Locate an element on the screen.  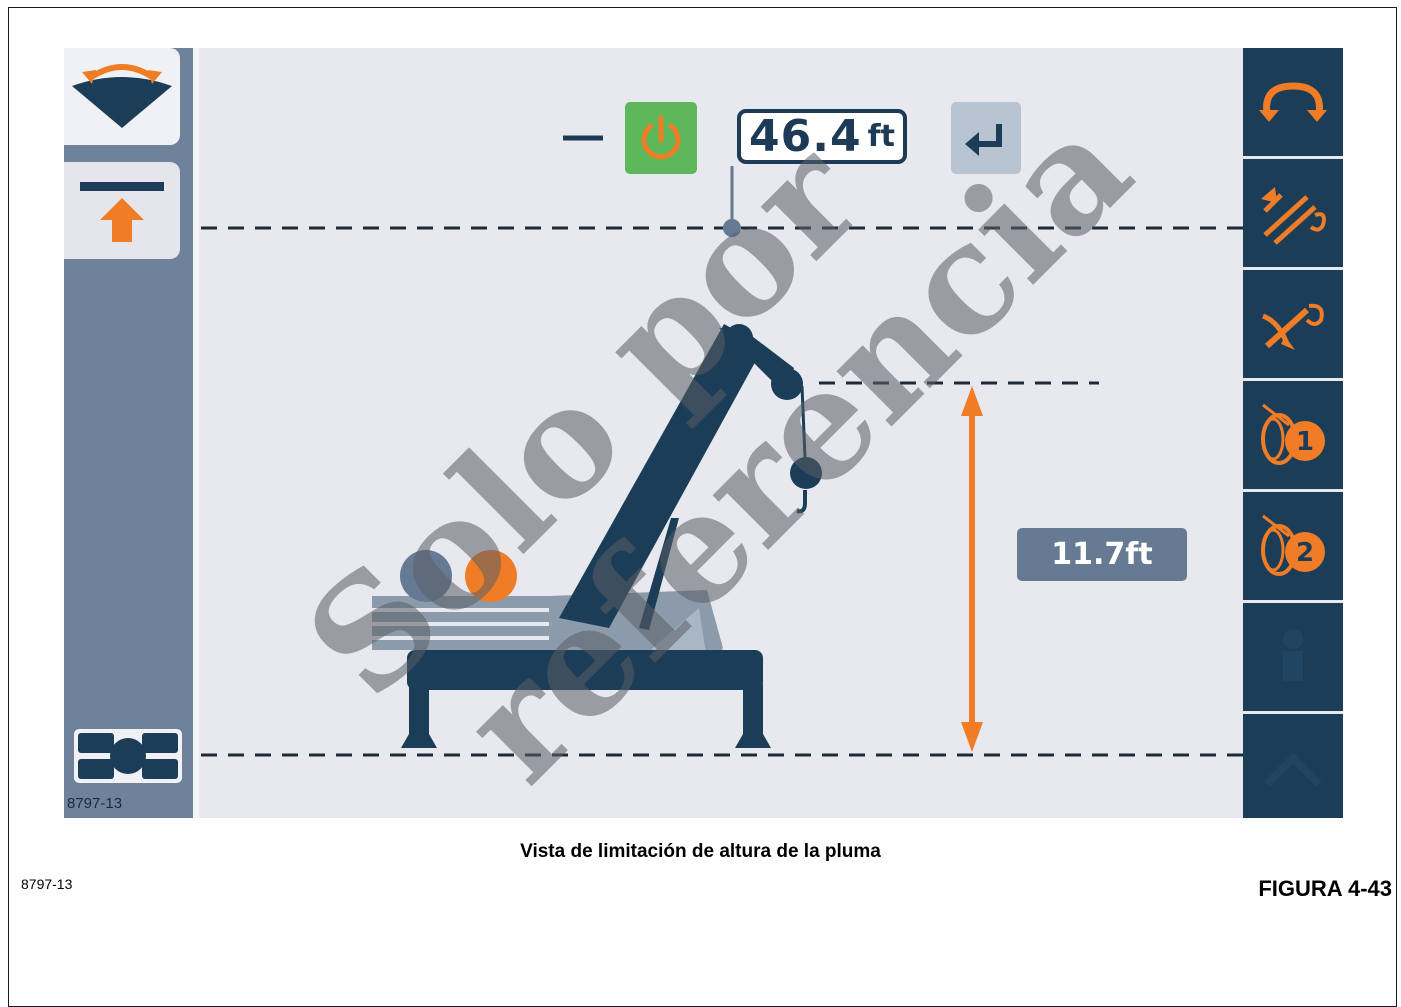
winch-2-button: 2 is located at coordinates (1293, 546).